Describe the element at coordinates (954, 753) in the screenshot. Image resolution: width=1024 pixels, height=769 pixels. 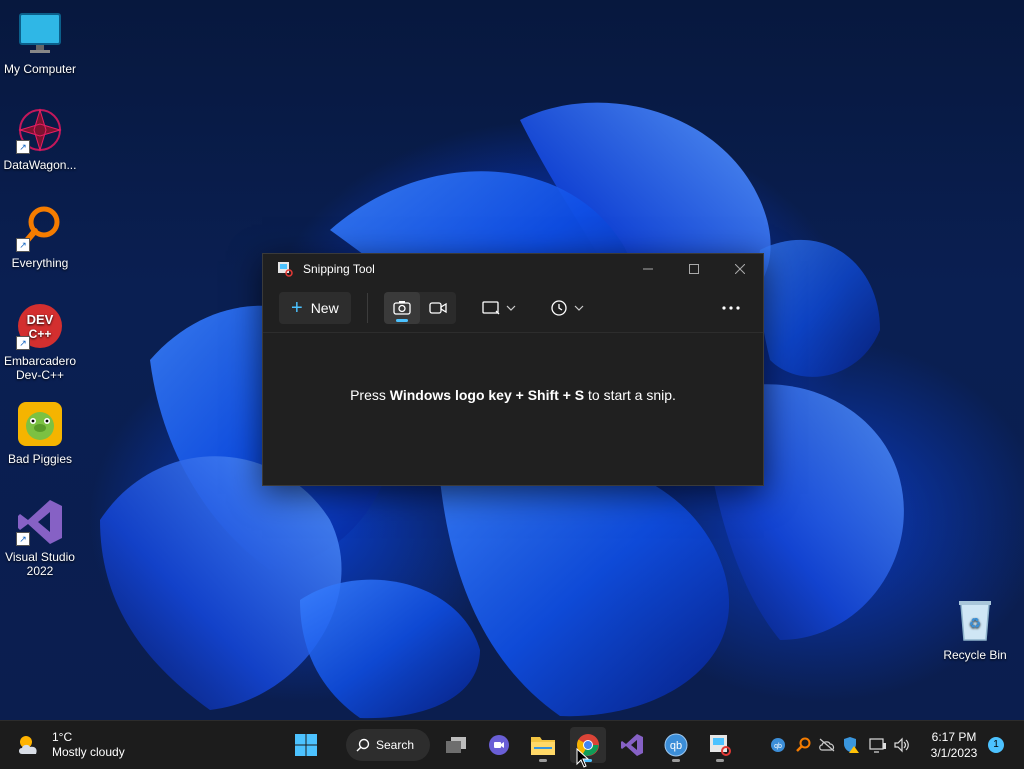
I see `clock-date: 3/1/2023` at that location.